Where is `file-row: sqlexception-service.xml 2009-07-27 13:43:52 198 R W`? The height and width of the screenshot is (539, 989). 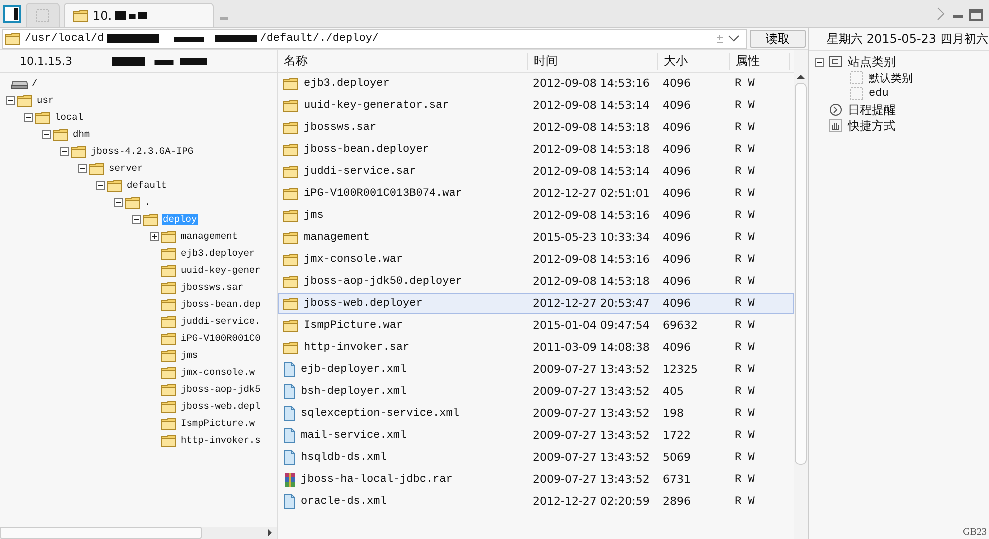 file-row: sqlexception-service.xml 2009-07-27 13:43:52 198 R W is located at coordinates (536, 413).